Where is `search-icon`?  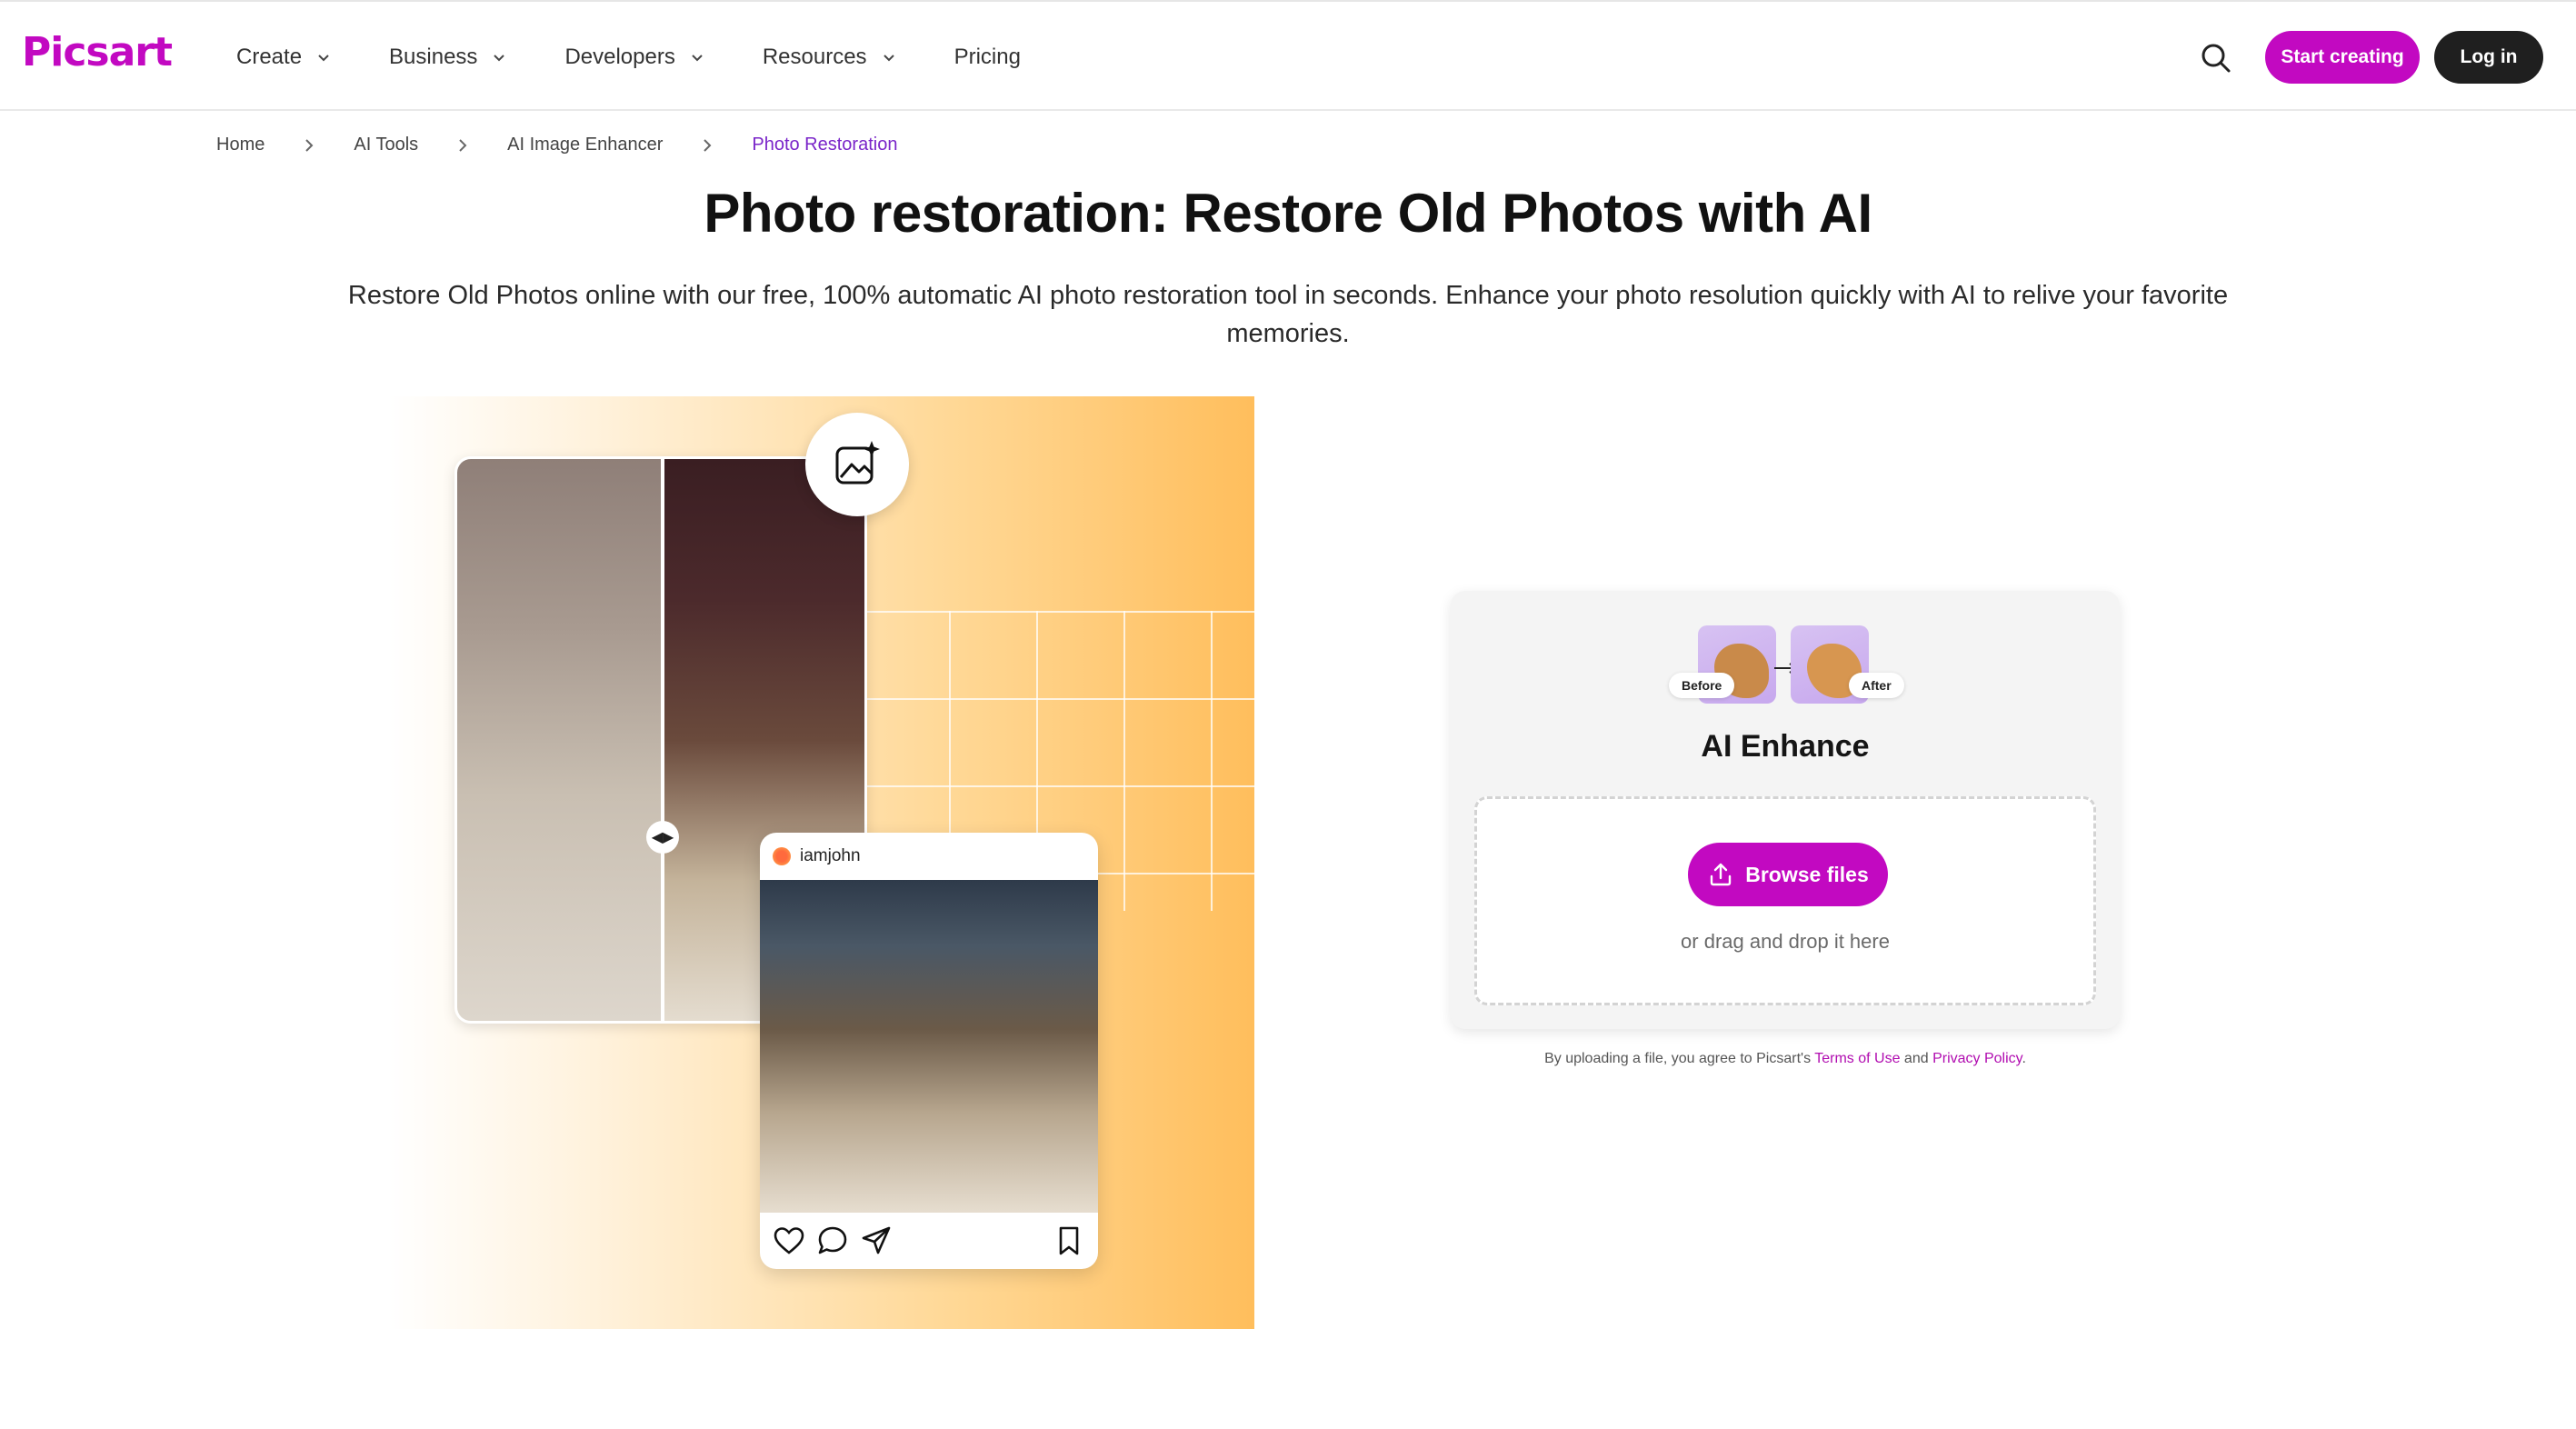
search-icon is located at coordinates (2216, 58).